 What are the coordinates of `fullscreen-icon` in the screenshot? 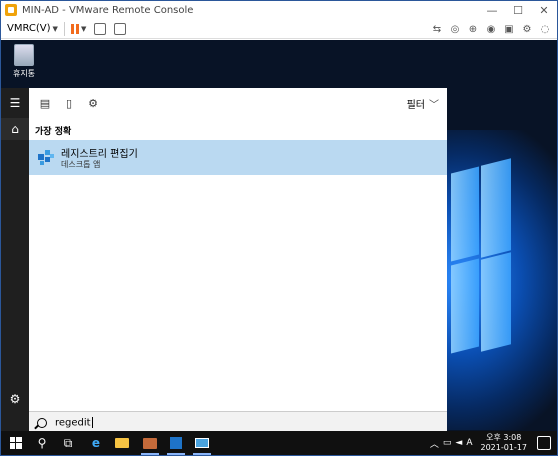 It's located at (120, 28).